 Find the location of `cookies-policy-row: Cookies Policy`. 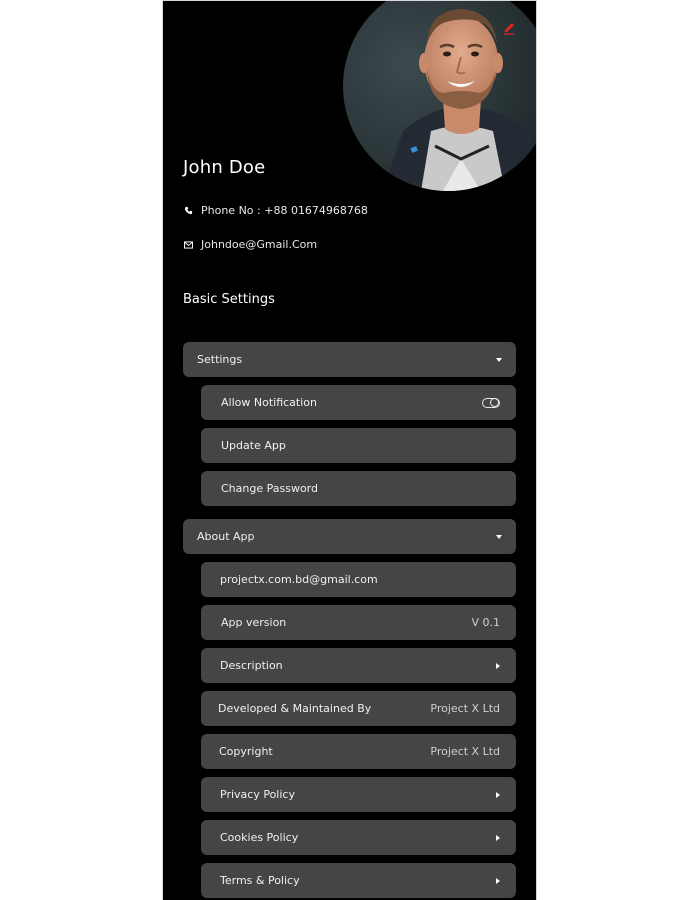

cookies-policy-row: Cookies Policy is located at coordinates (358, 837).